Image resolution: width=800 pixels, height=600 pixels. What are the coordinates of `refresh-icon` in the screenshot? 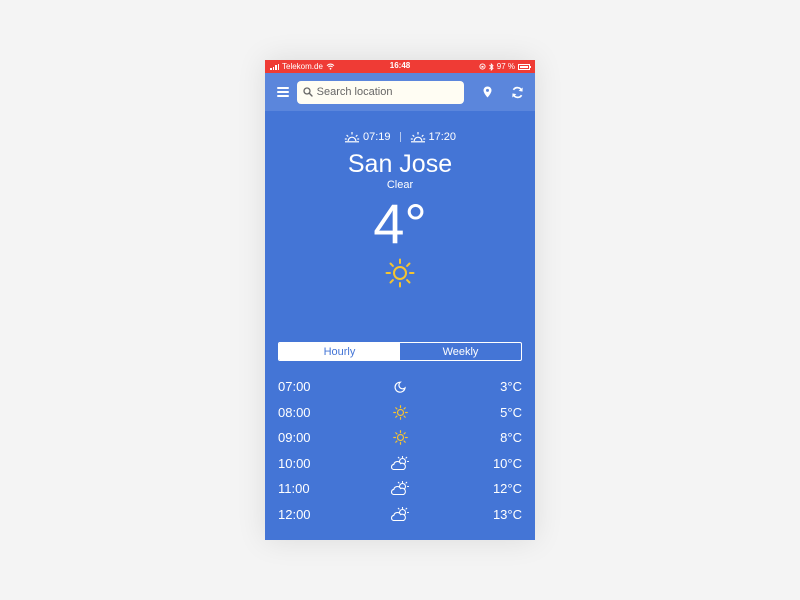 It's located at (517, 92).